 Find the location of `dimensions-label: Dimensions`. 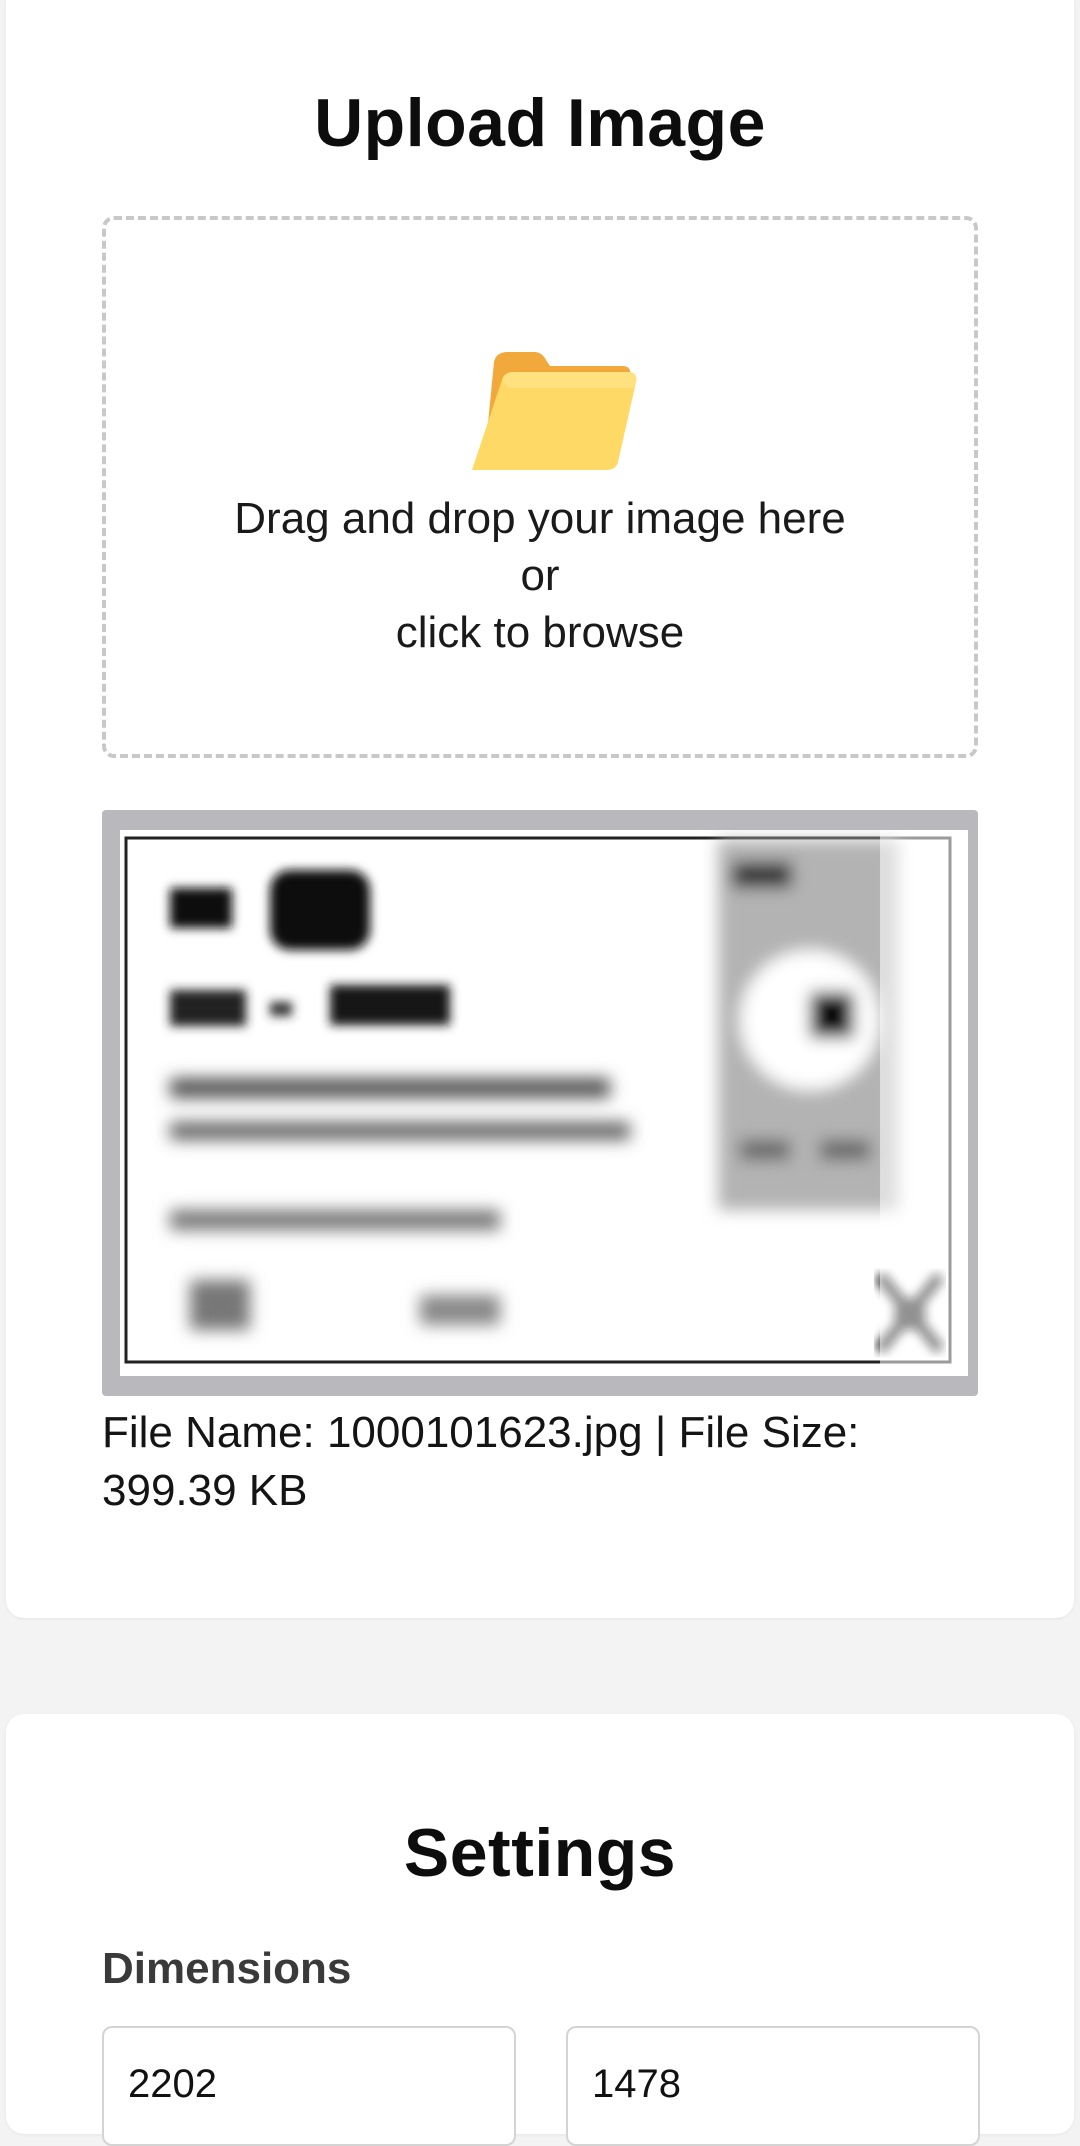

dimensions-label: Dimensions is located at coordinates (227, 1968).